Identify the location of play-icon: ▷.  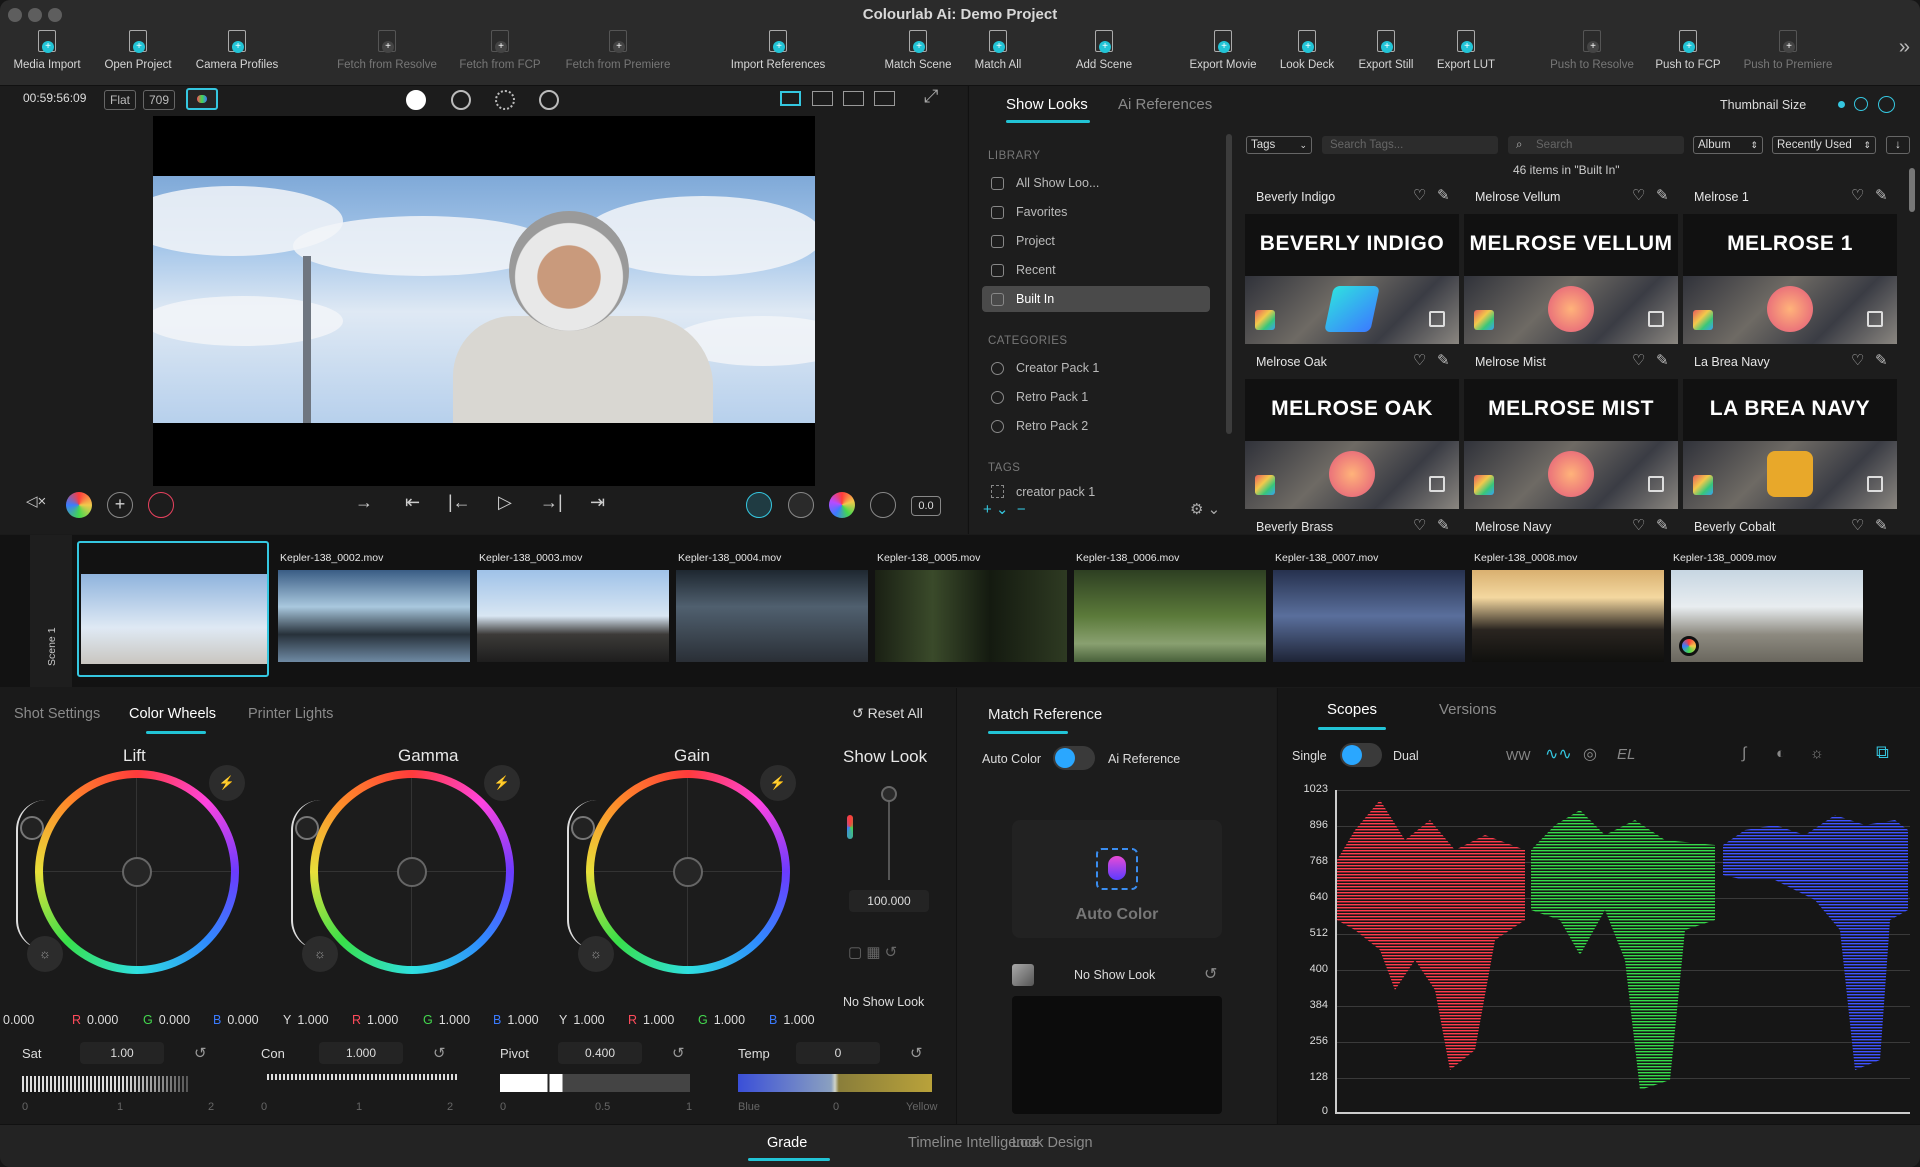
(505, 502).